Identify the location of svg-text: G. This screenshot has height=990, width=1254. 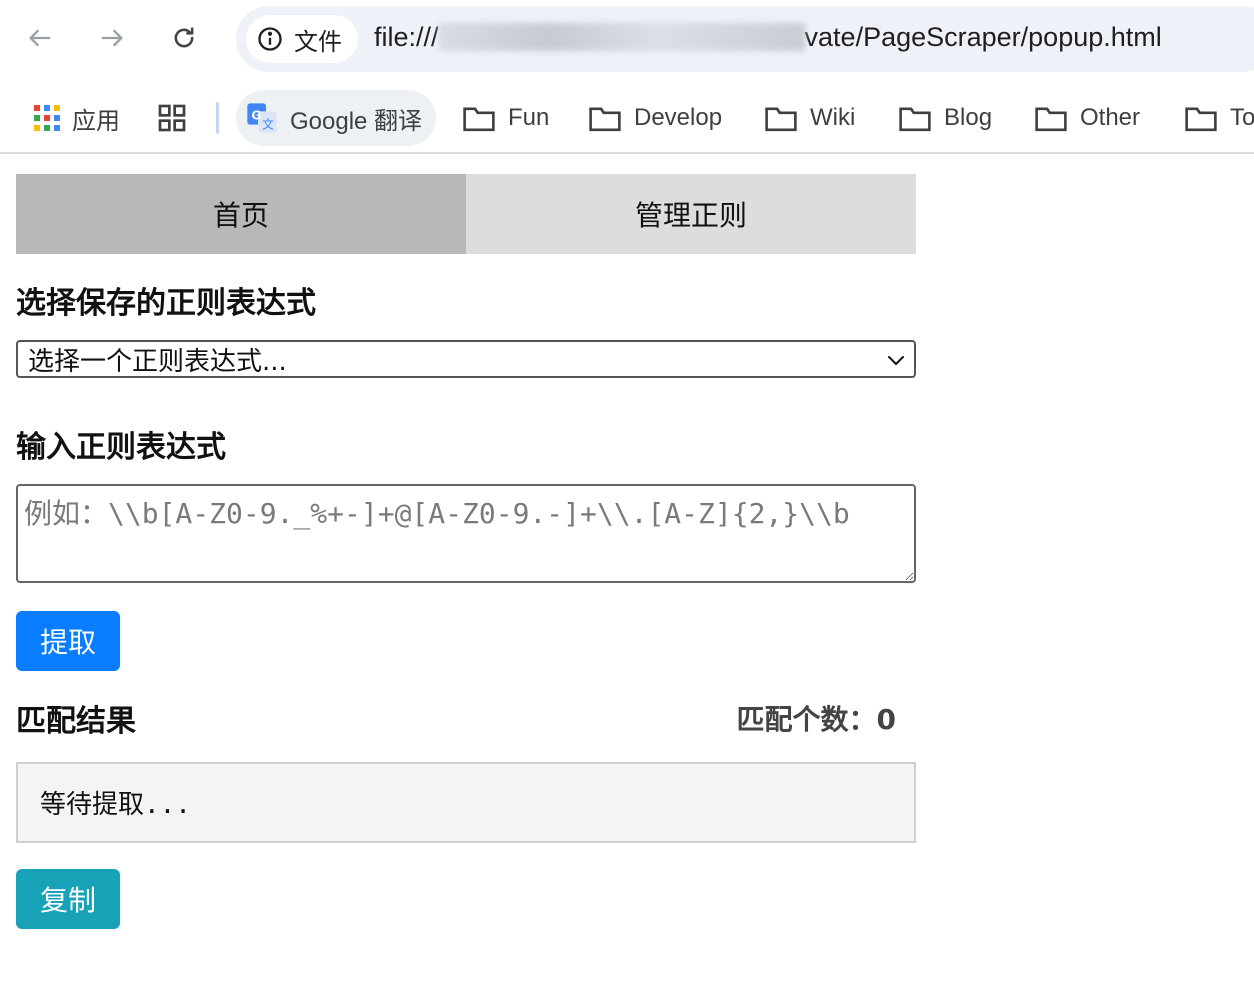
(256, 115).